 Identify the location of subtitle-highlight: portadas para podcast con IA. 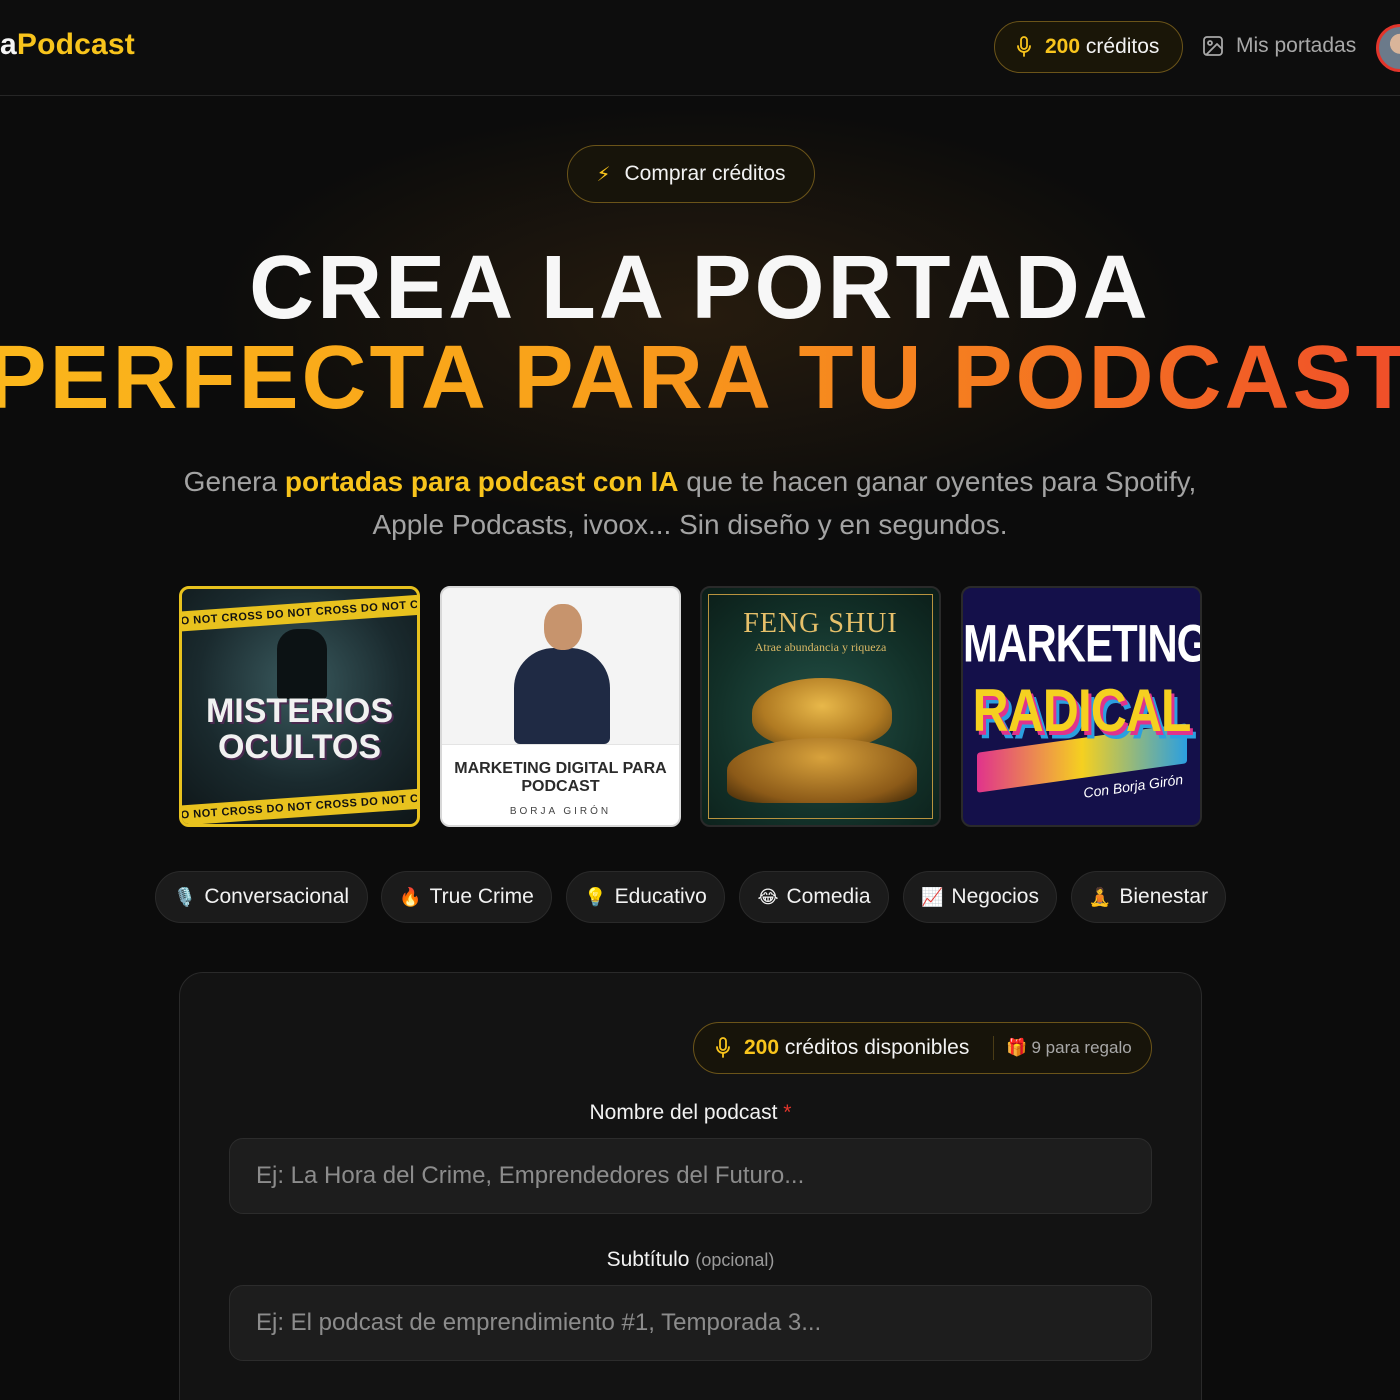
(481, 481).